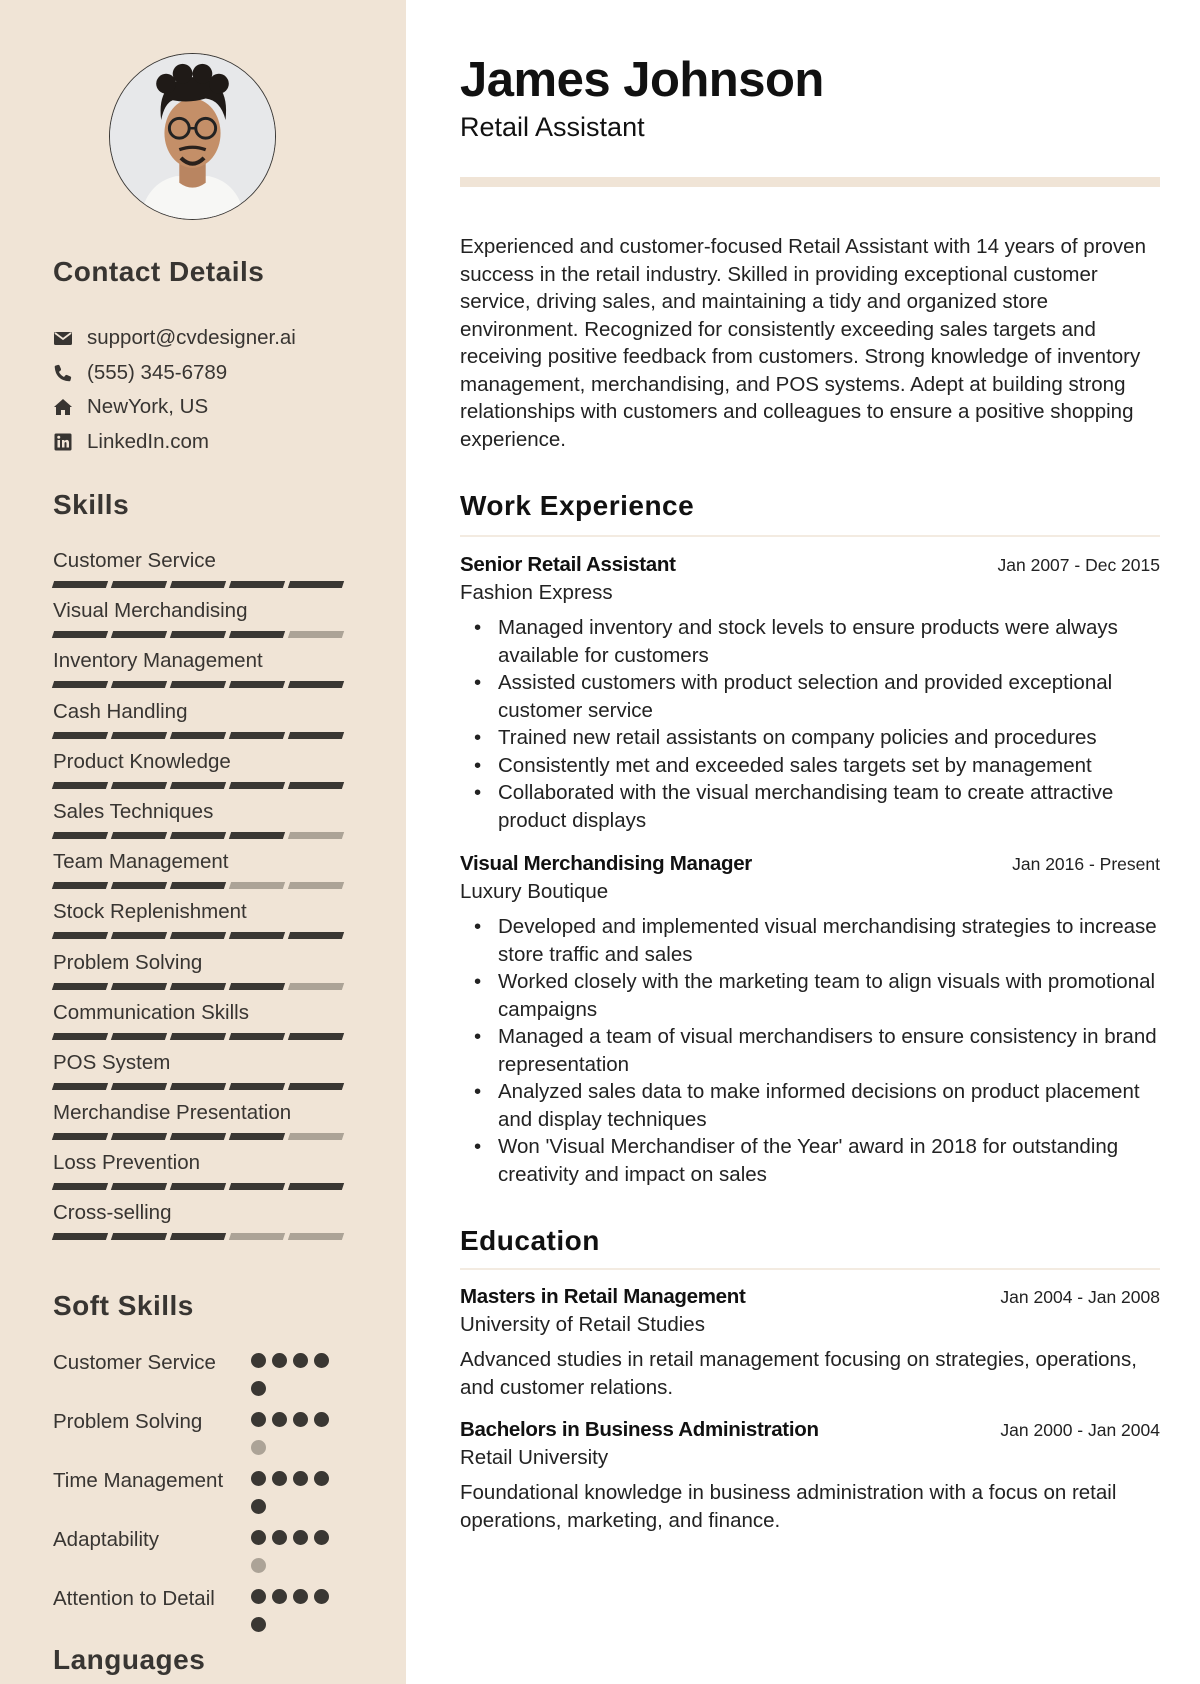 Image resolution: width=1200 pixels, height=1684 pixels. What do you see at coordinates (120, 711) in the screenshot?
I see `skill-name: Cash Handling` at bounding box center [120, 711].